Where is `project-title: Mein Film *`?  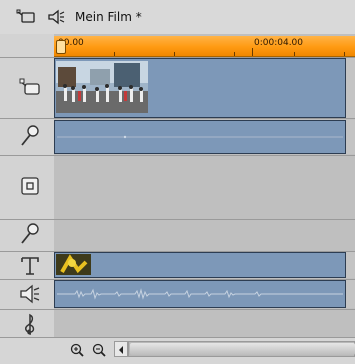 project-title: Mein Film * is located at coordinates (108, 17).